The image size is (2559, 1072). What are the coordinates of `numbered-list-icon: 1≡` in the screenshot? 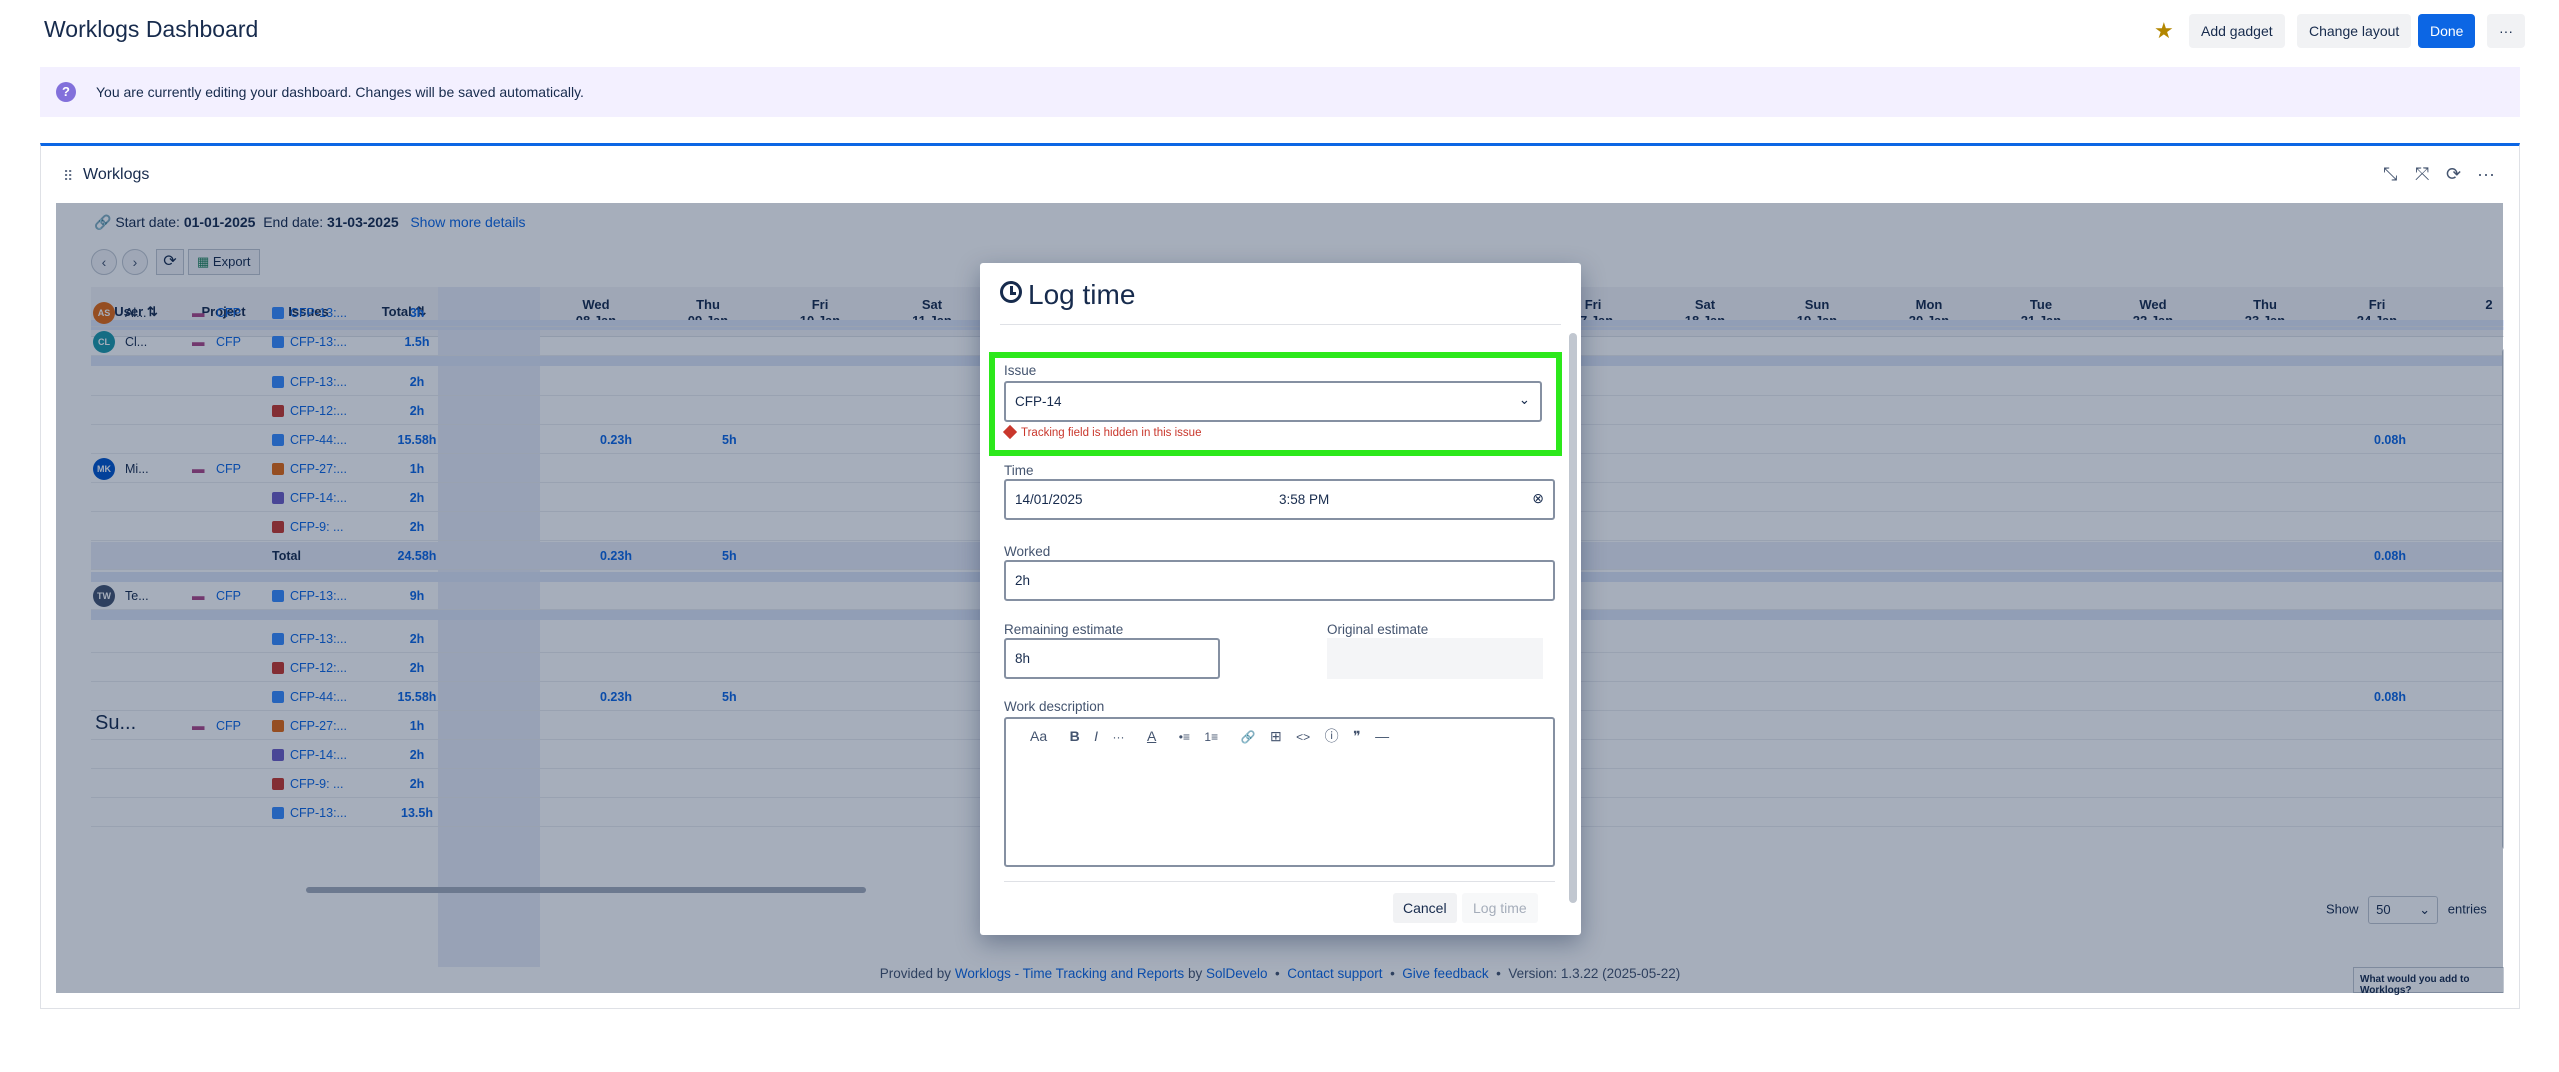 It's located at (1211, 737).